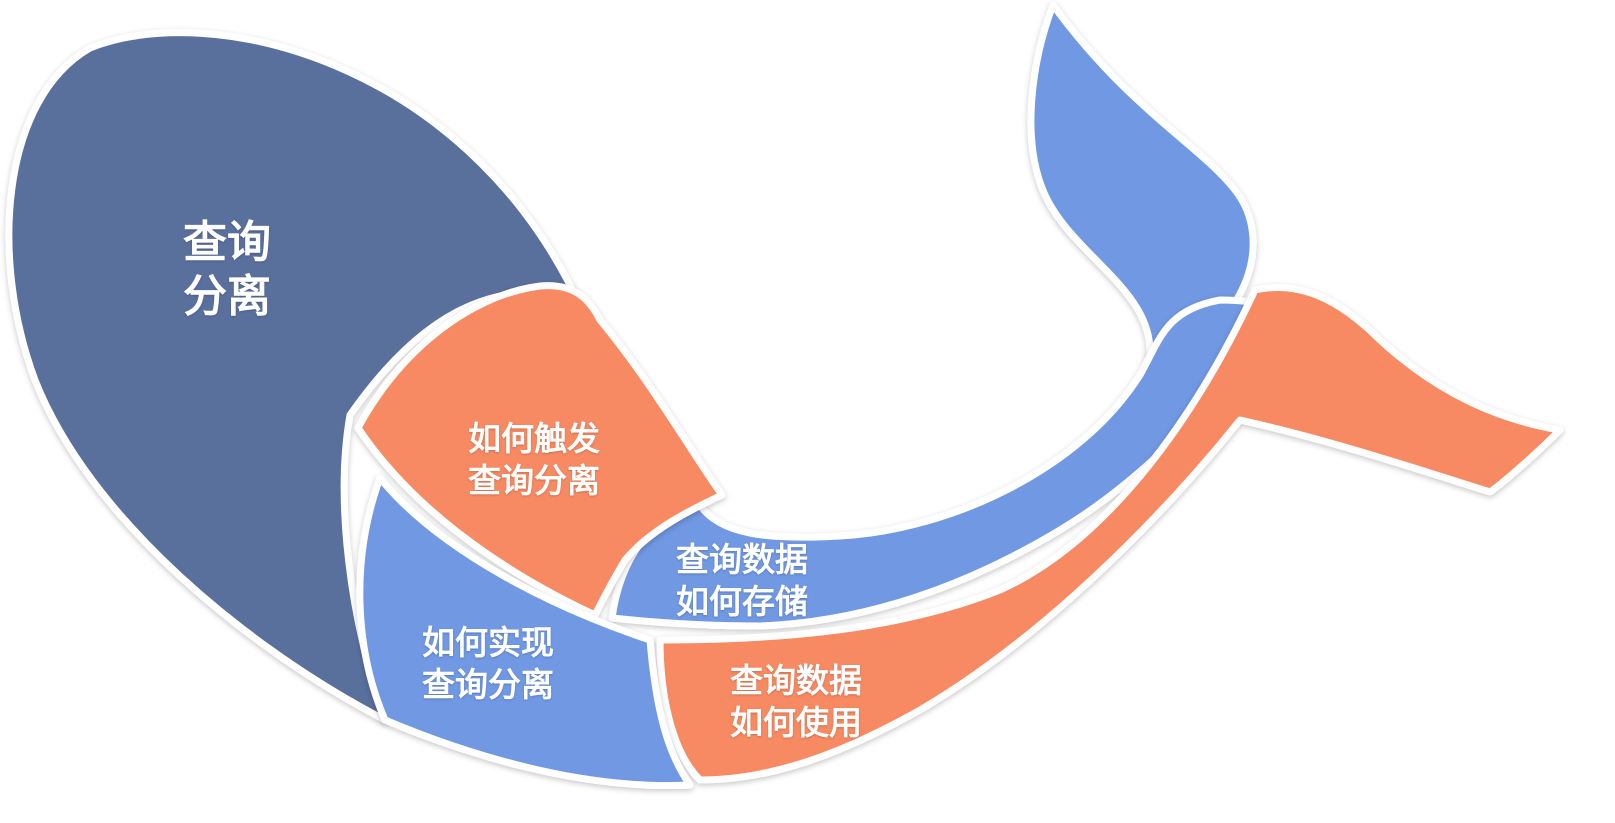 This screenshot has height=823, width=1615. What do you see at coordinates (227, 270) in the screenshot?
I see `label-query-separation: 查询 分离` at bounding box center [227, 270].